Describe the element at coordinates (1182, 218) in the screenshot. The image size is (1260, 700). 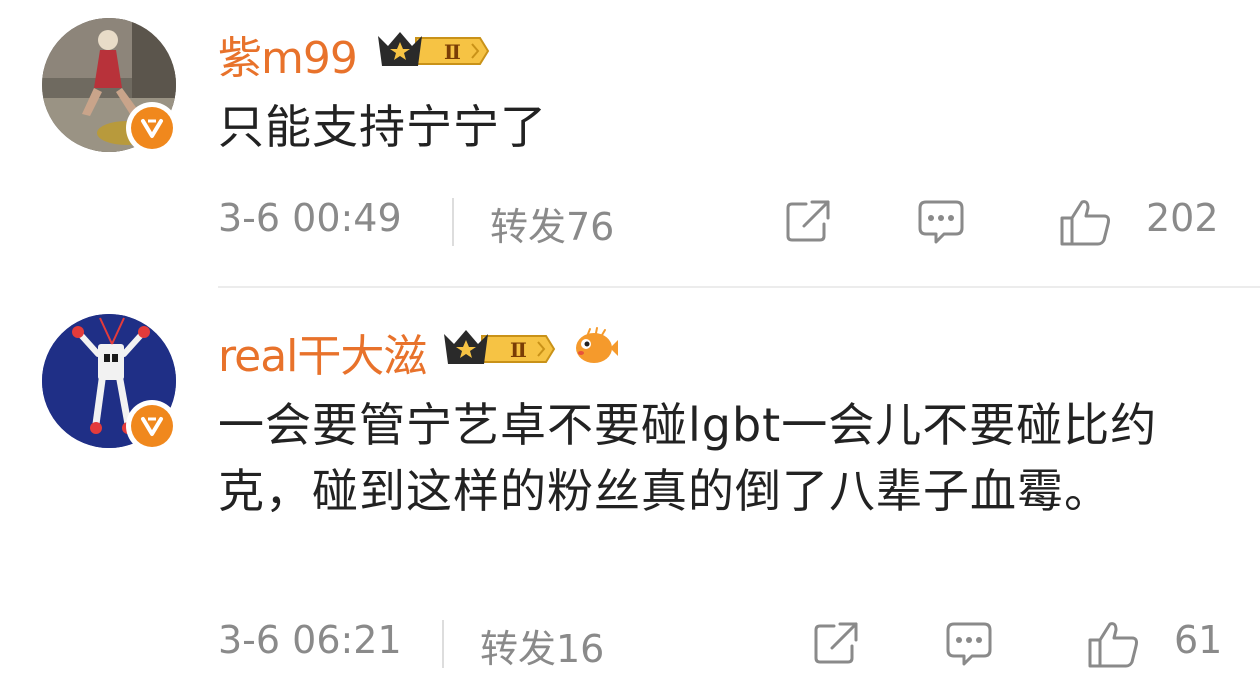
I see `like-count: 202` at that location.